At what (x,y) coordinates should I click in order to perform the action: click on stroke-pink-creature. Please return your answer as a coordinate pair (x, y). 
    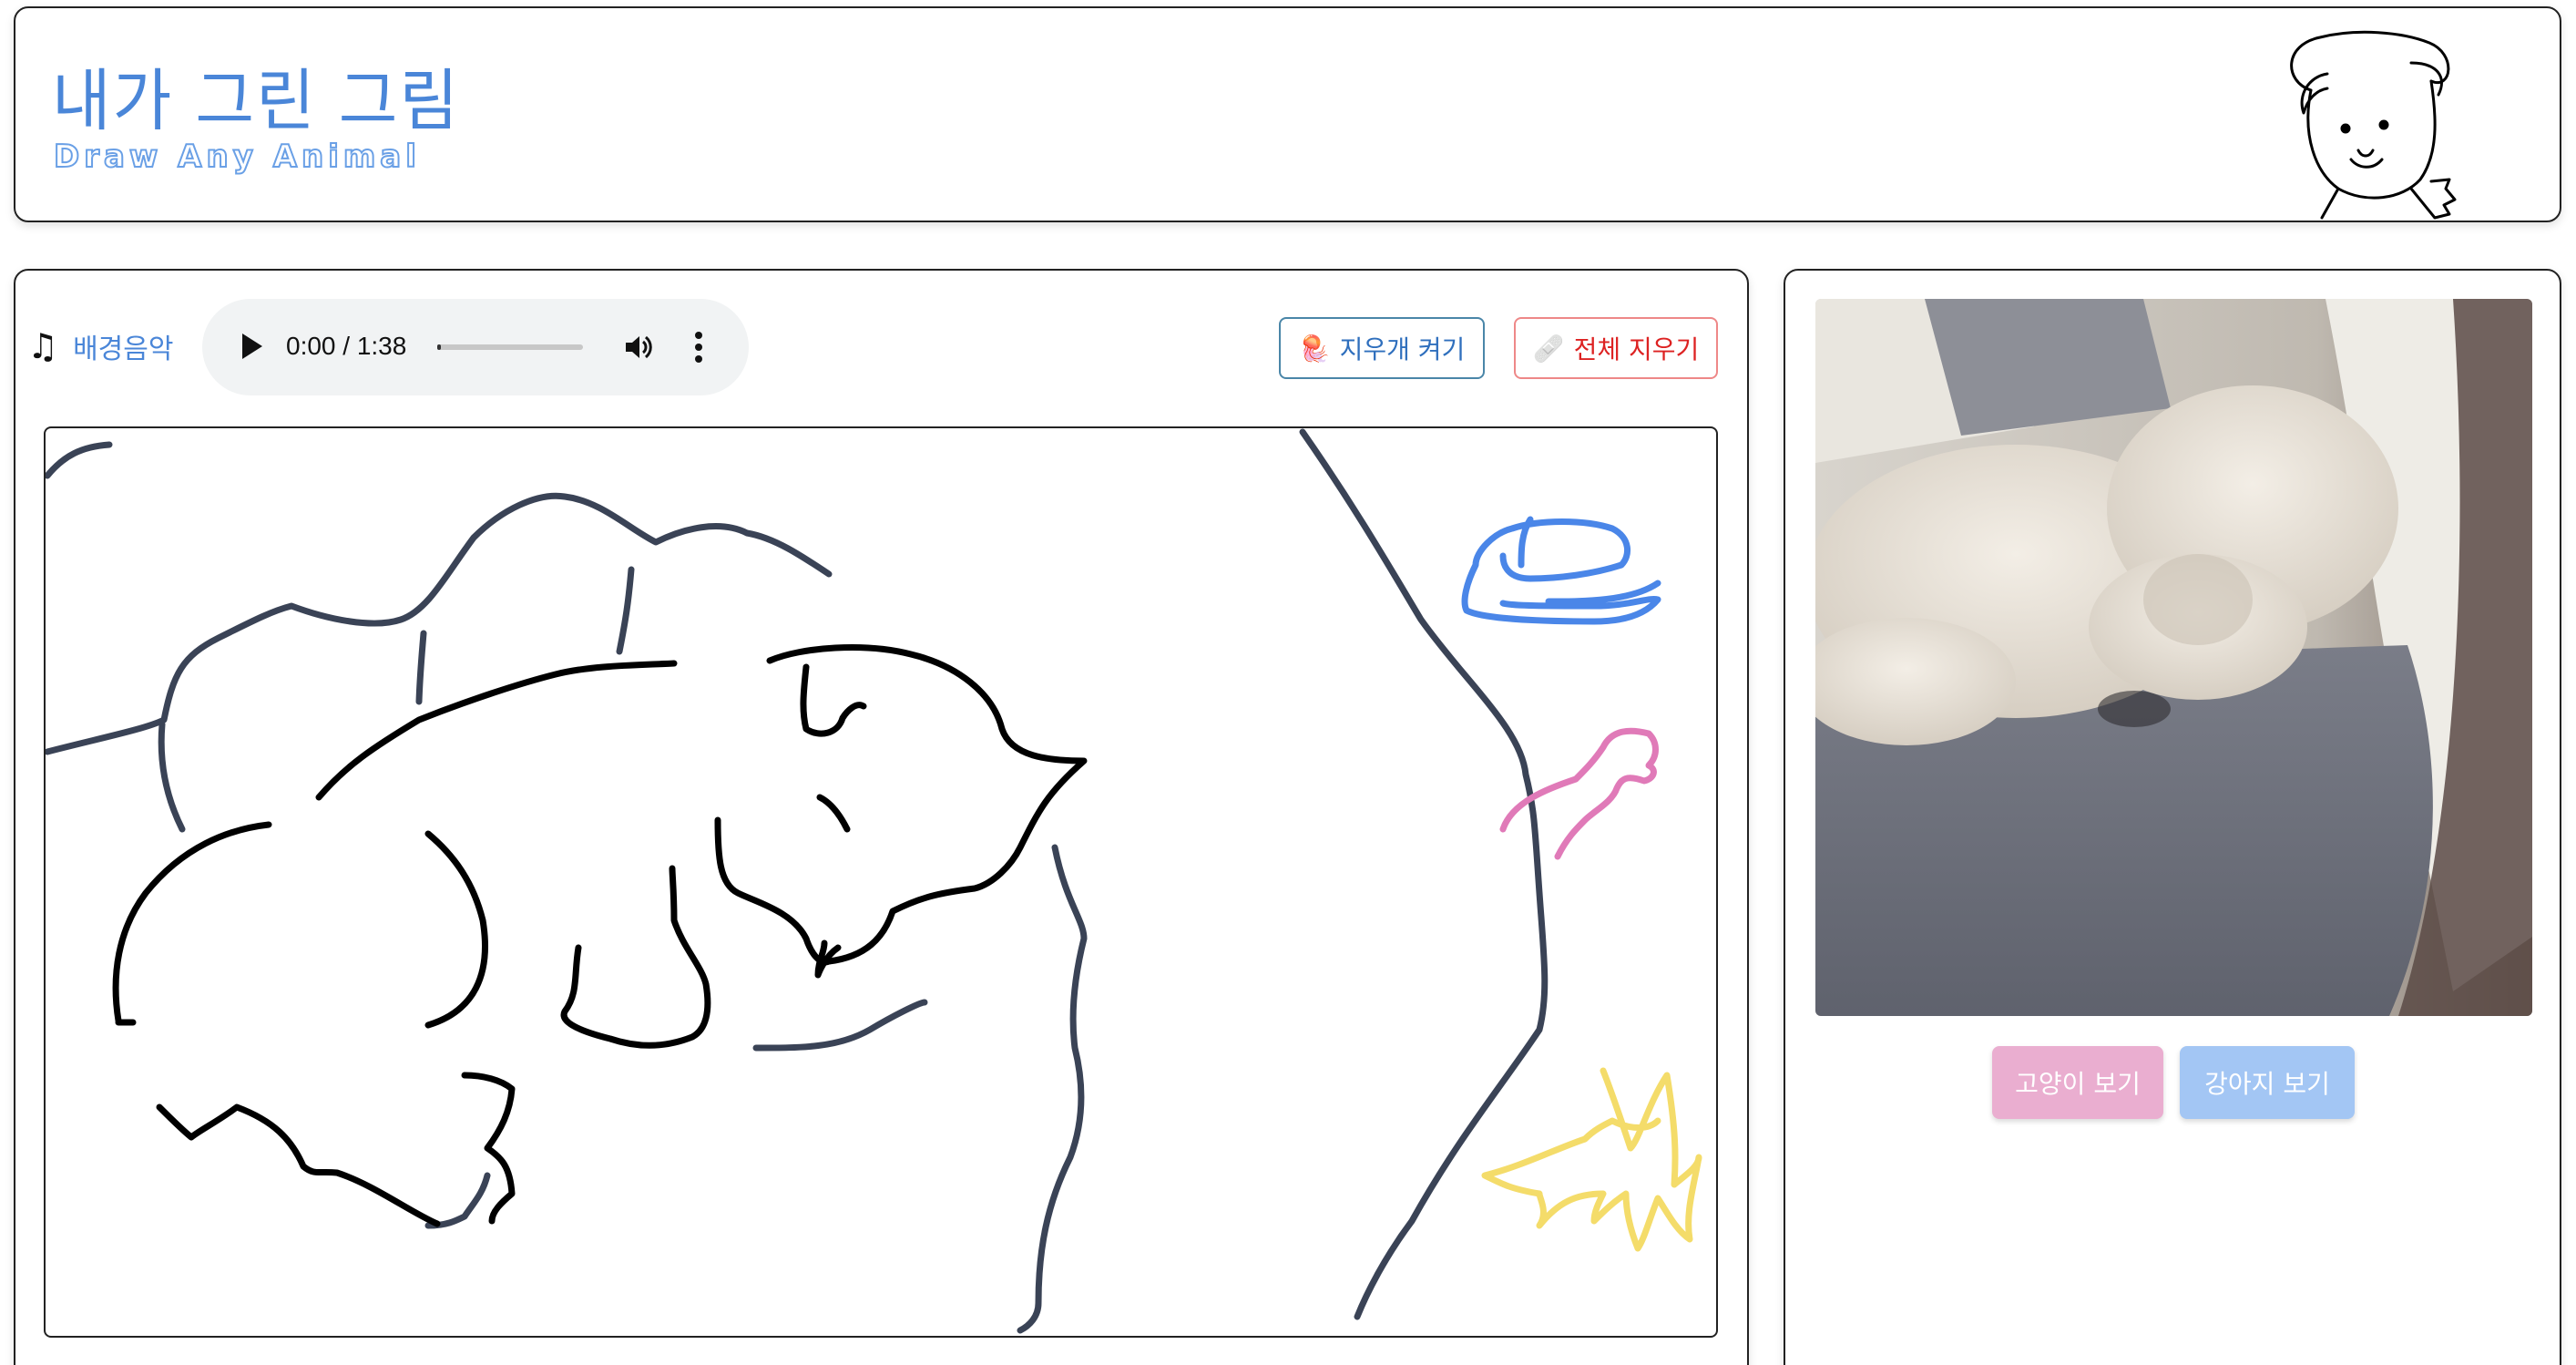
    Looking at the image, I should click on (1579, 794).